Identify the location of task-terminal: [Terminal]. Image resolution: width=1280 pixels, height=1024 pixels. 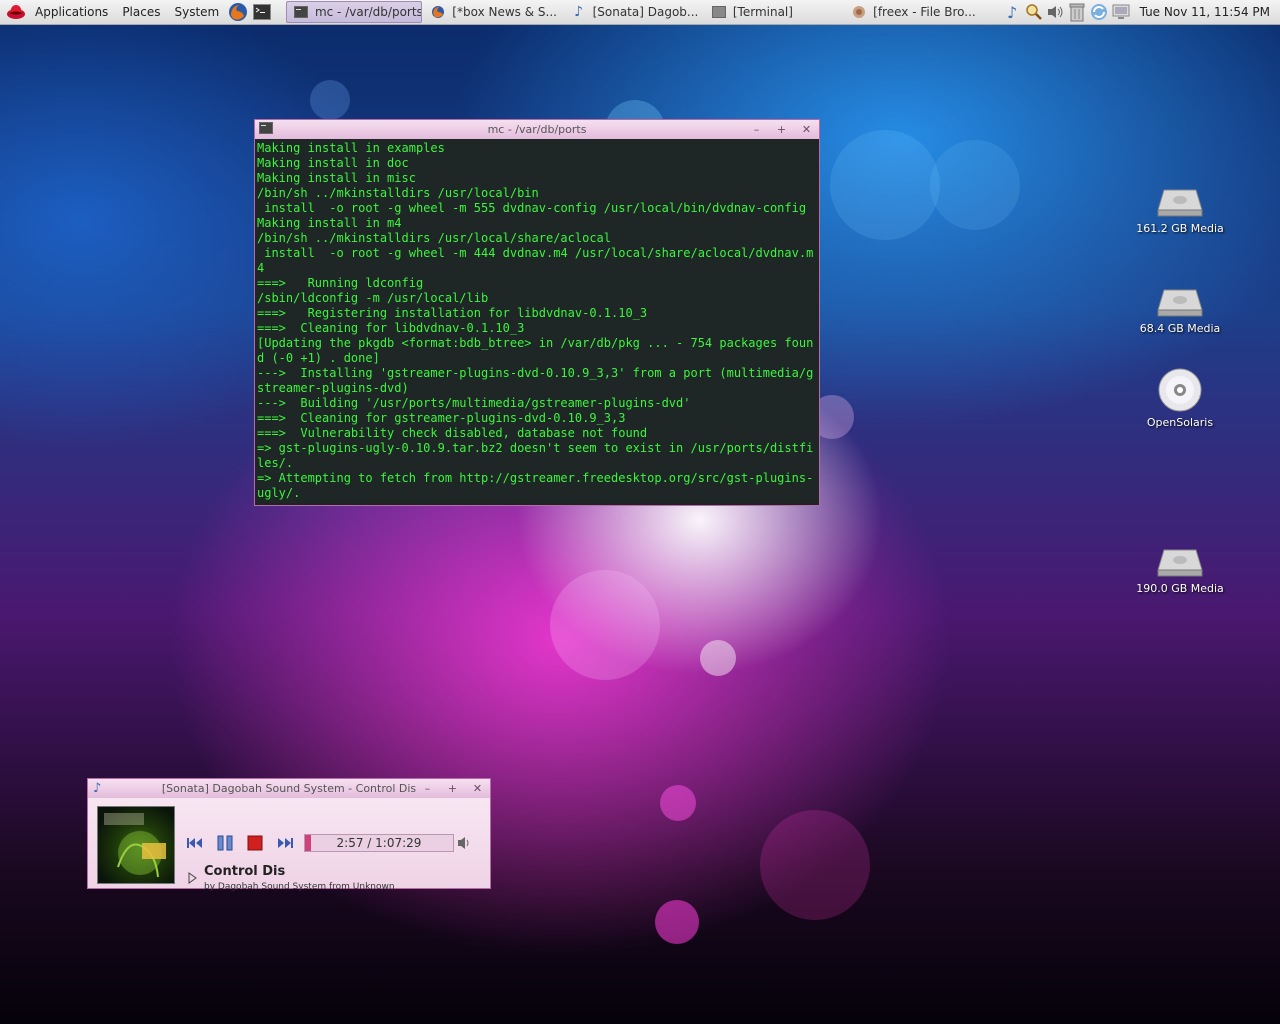
(774, 12).